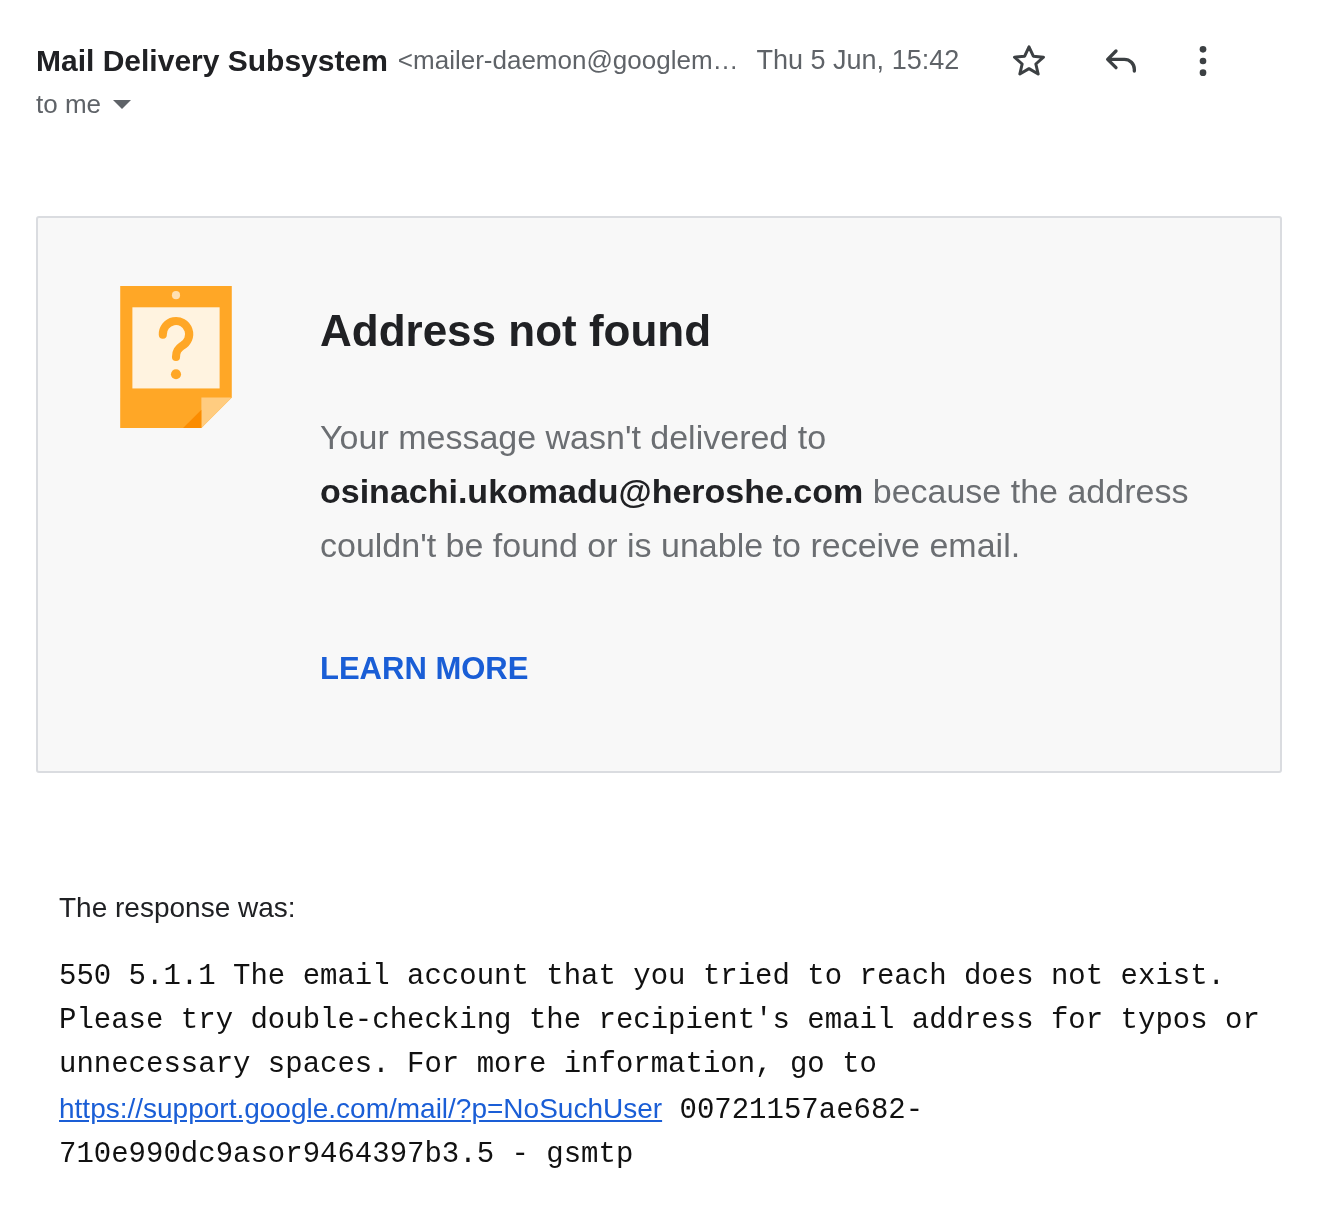  What do you see at coordinates (858, 61) in the screenshot?
I see `date: Thu 5 Jun, 15:42` at bounding box center [858, 61].